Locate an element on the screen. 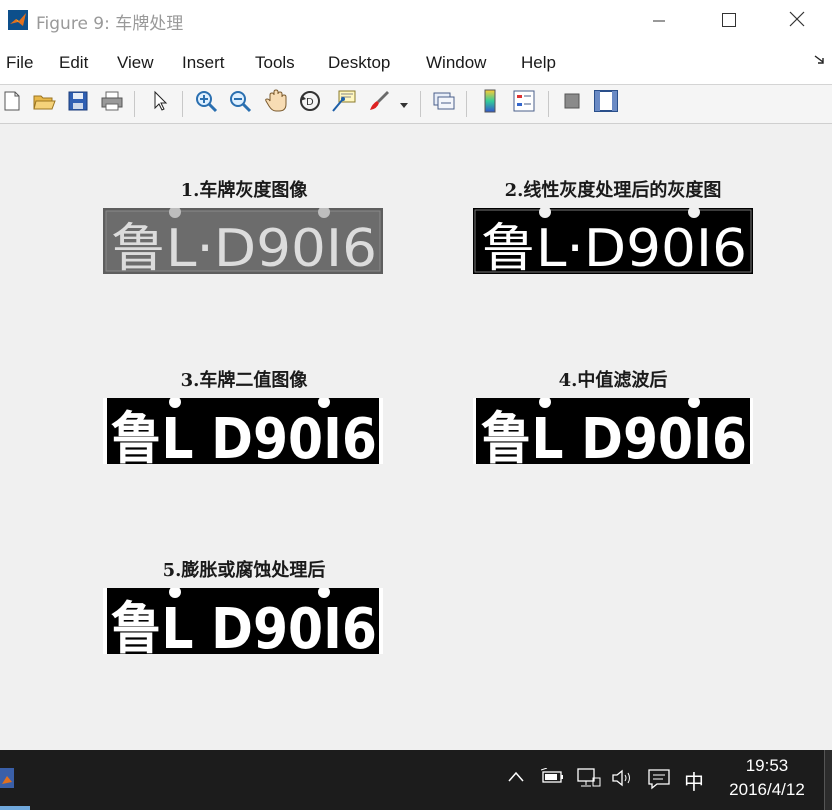  subplot-2-plate-text: 鲁L·D90I6 is located at coordinates (614, 246).